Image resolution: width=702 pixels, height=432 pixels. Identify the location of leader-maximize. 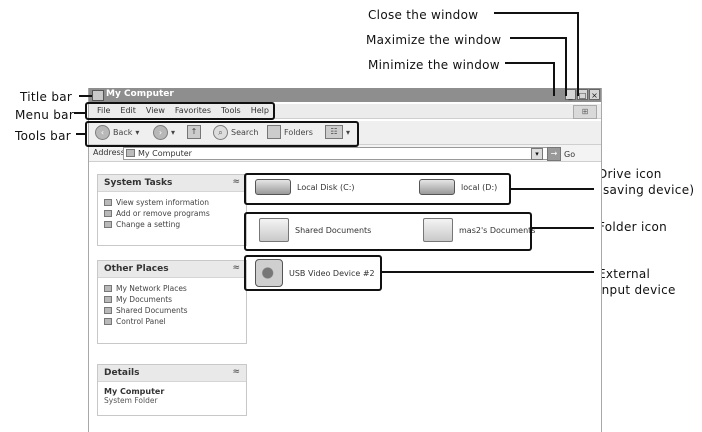
(538, 66).